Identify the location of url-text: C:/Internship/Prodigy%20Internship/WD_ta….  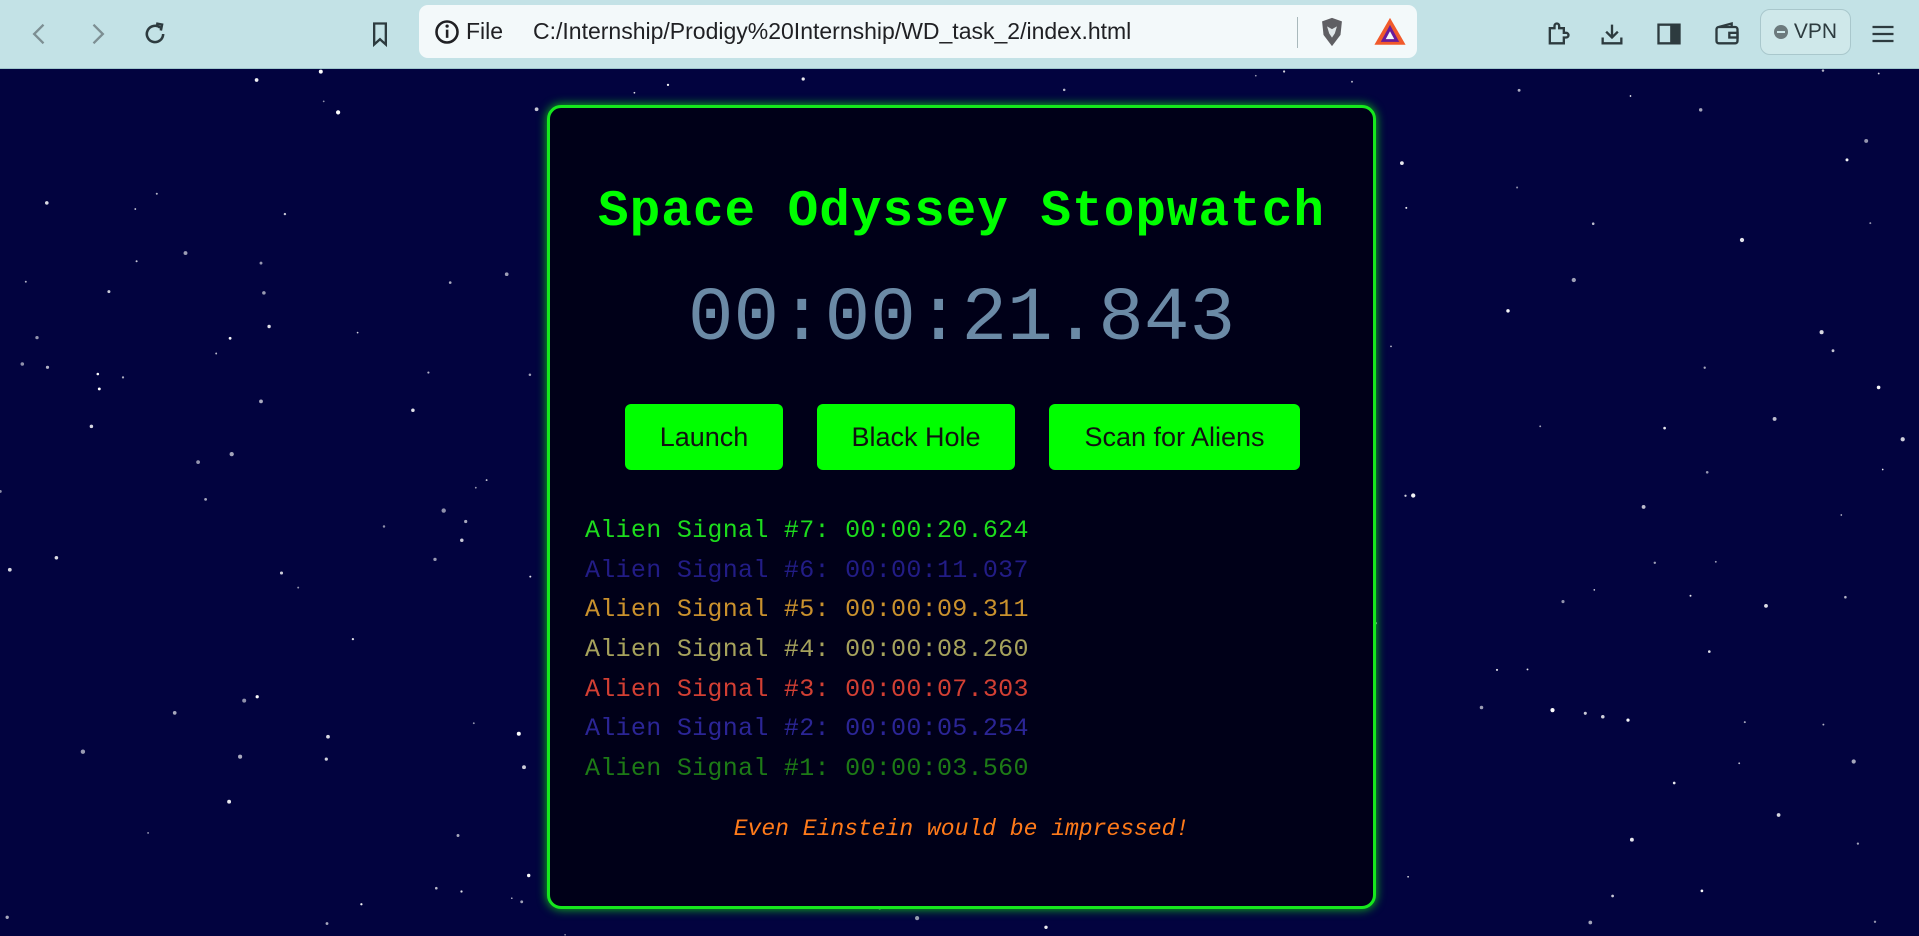
(832, 31).